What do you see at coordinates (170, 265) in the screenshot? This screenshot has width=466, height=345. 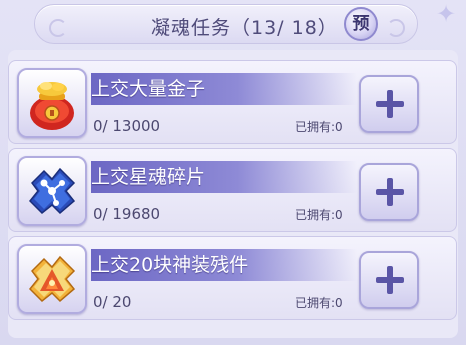 I see `task-name: 上交20块神装残件` at bounding box center [170, 265].